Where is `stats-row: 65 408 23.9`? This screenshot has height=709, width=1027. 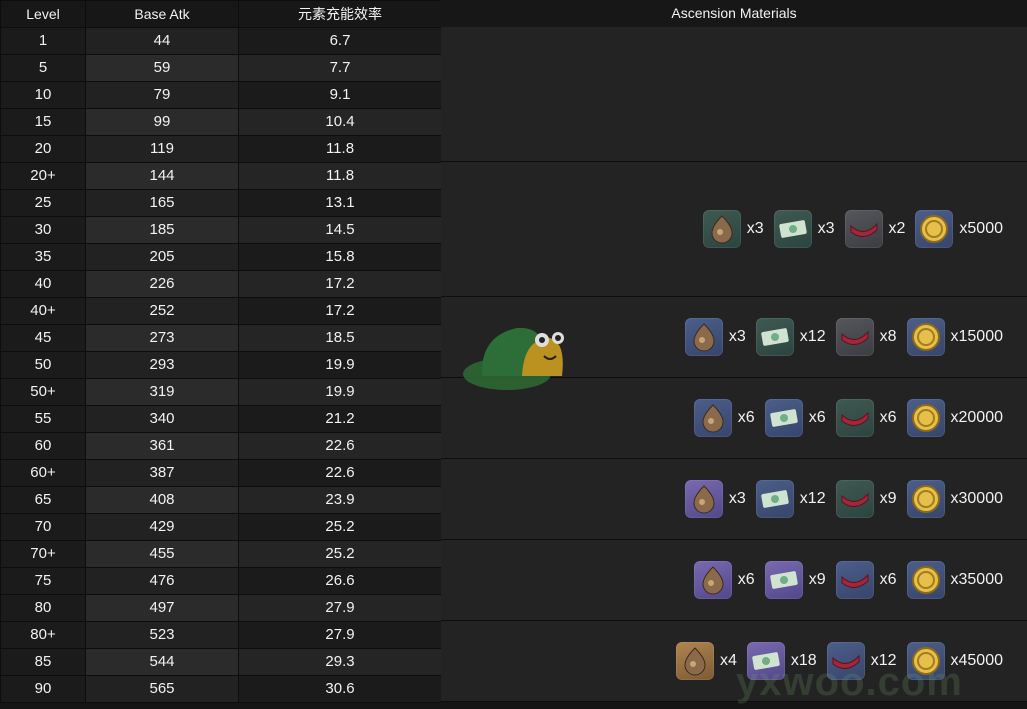 stats-row: 65 408 23.9 is located at coordinates (221, 500).